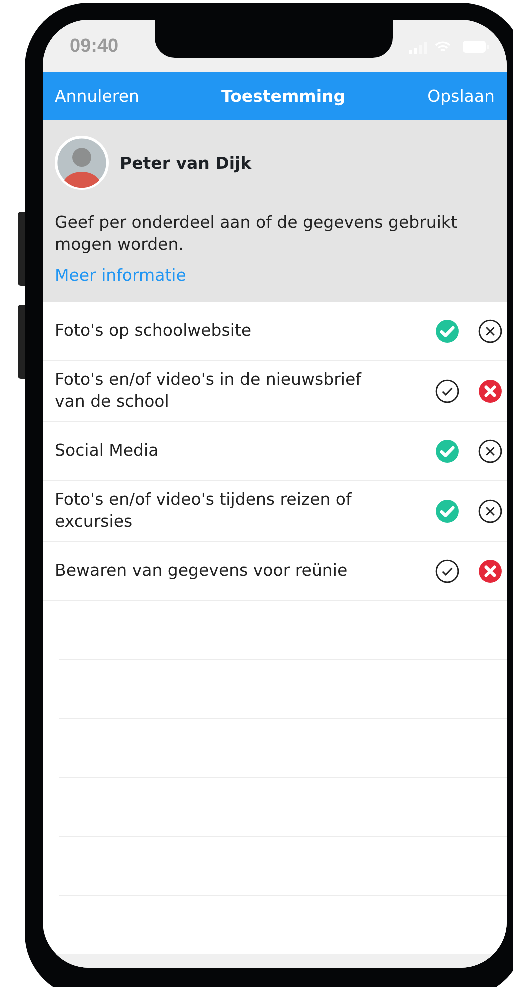 The image size is (513, 987). What do you see at coordinates (256, 234) in the screenshot?
I see `intro-text: Geef per onderdeel aan of de gegevens gebruikt mogen worden.` at bounding box center [256, 234].